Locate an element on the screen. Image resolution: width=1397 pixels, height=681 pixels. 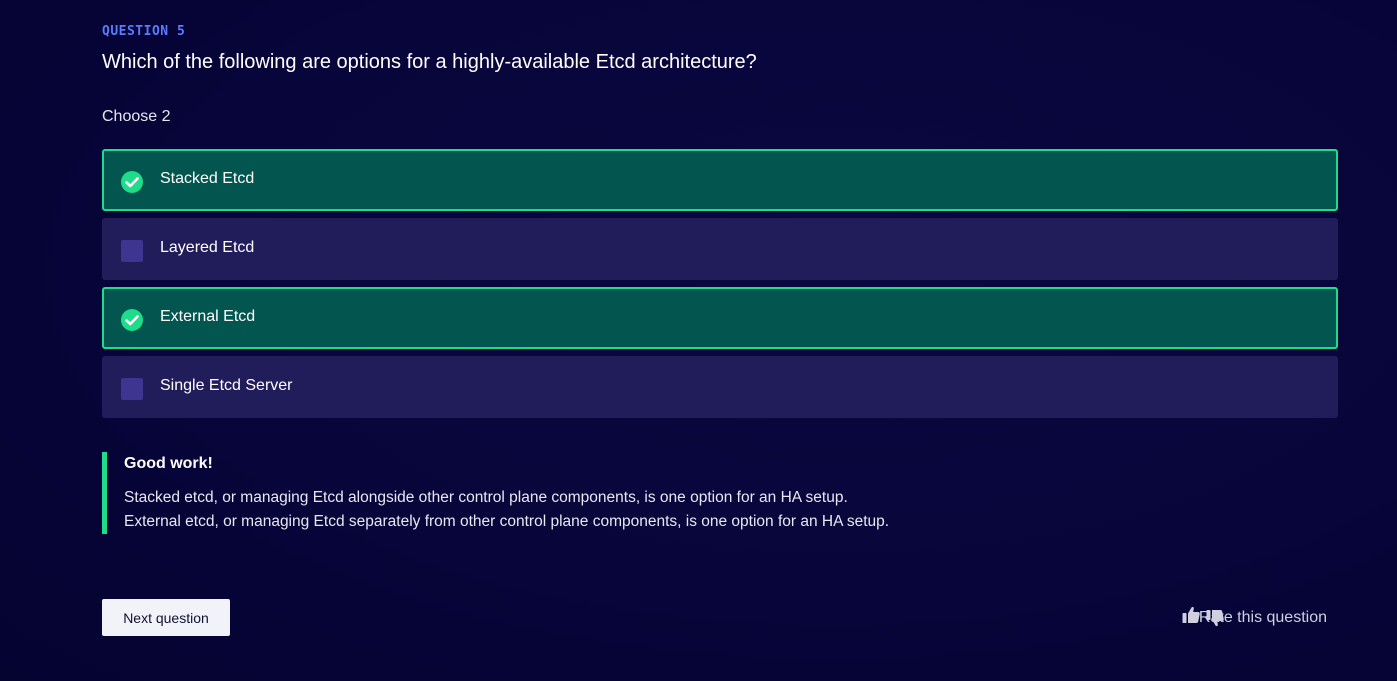
rate-question-area: Rate this question is located at coordinates (1237, 618).